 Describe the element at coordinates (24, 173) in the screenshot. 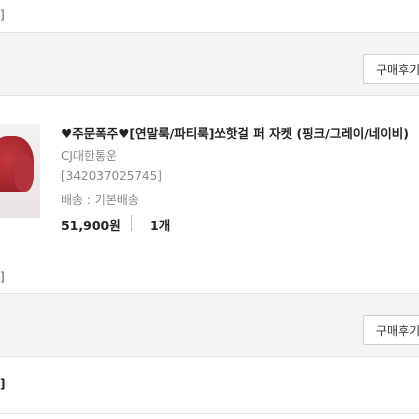

I see `product-image-detail` at that location.